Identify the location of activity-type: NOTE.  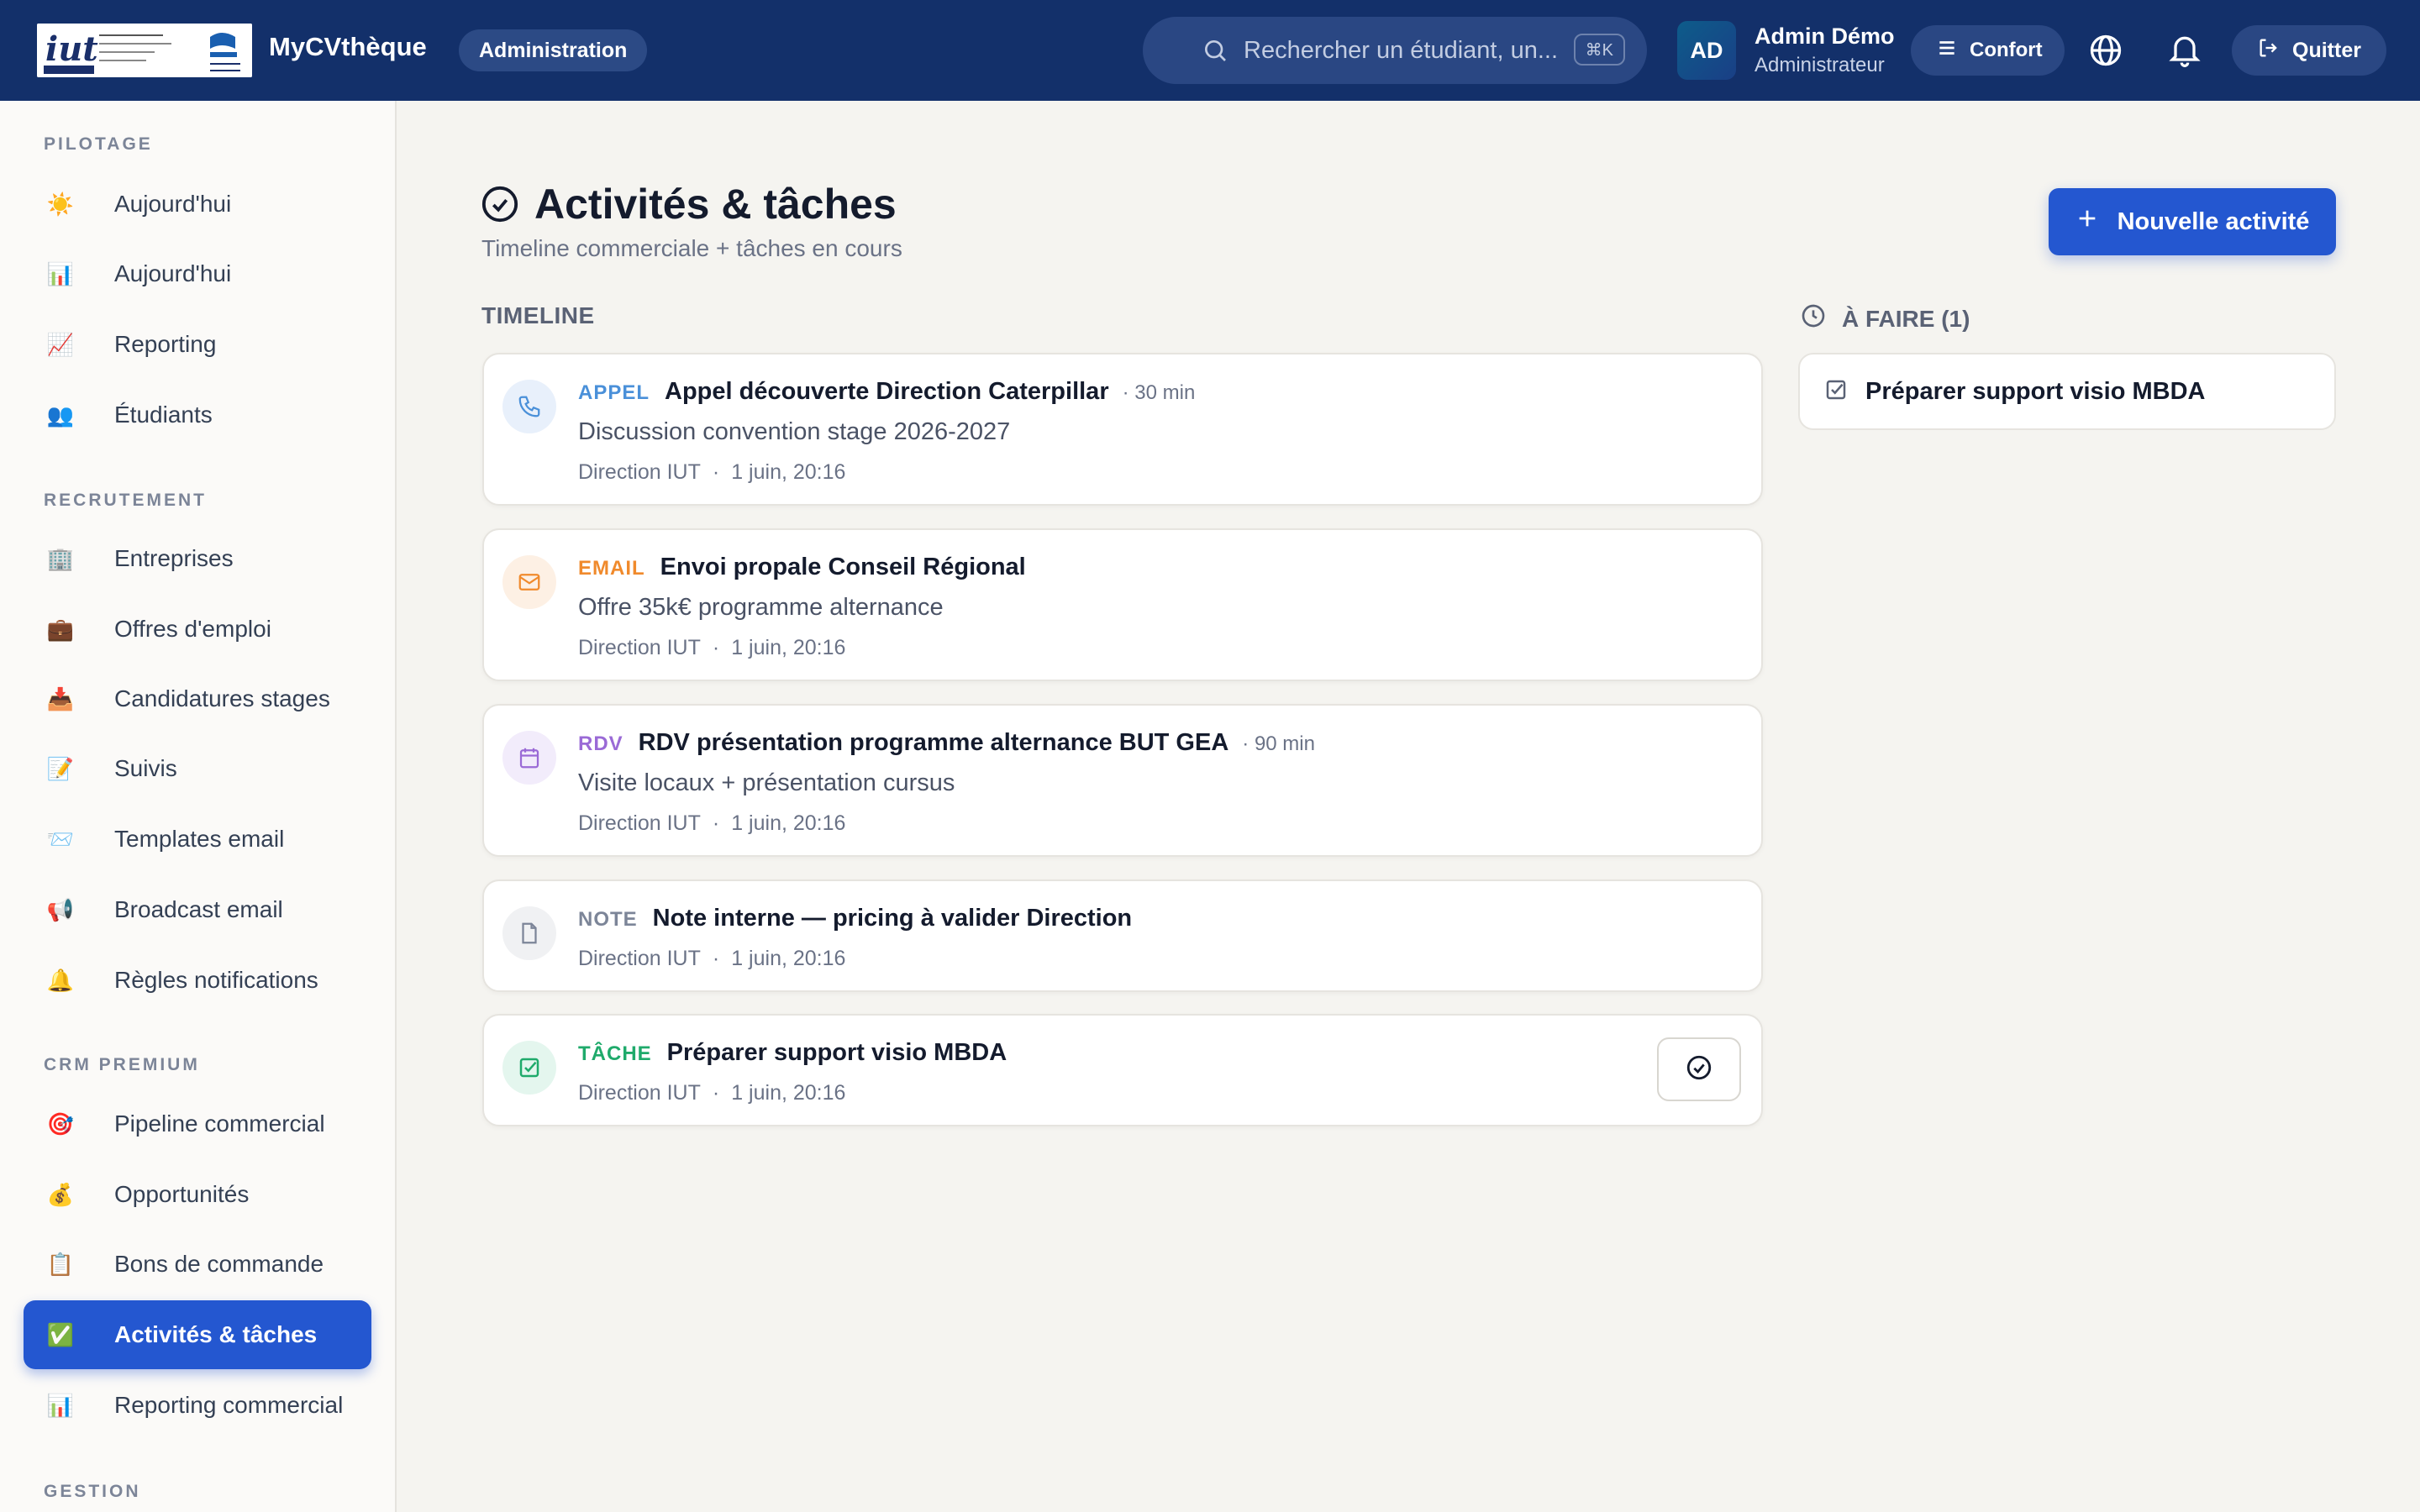
(608, 919).